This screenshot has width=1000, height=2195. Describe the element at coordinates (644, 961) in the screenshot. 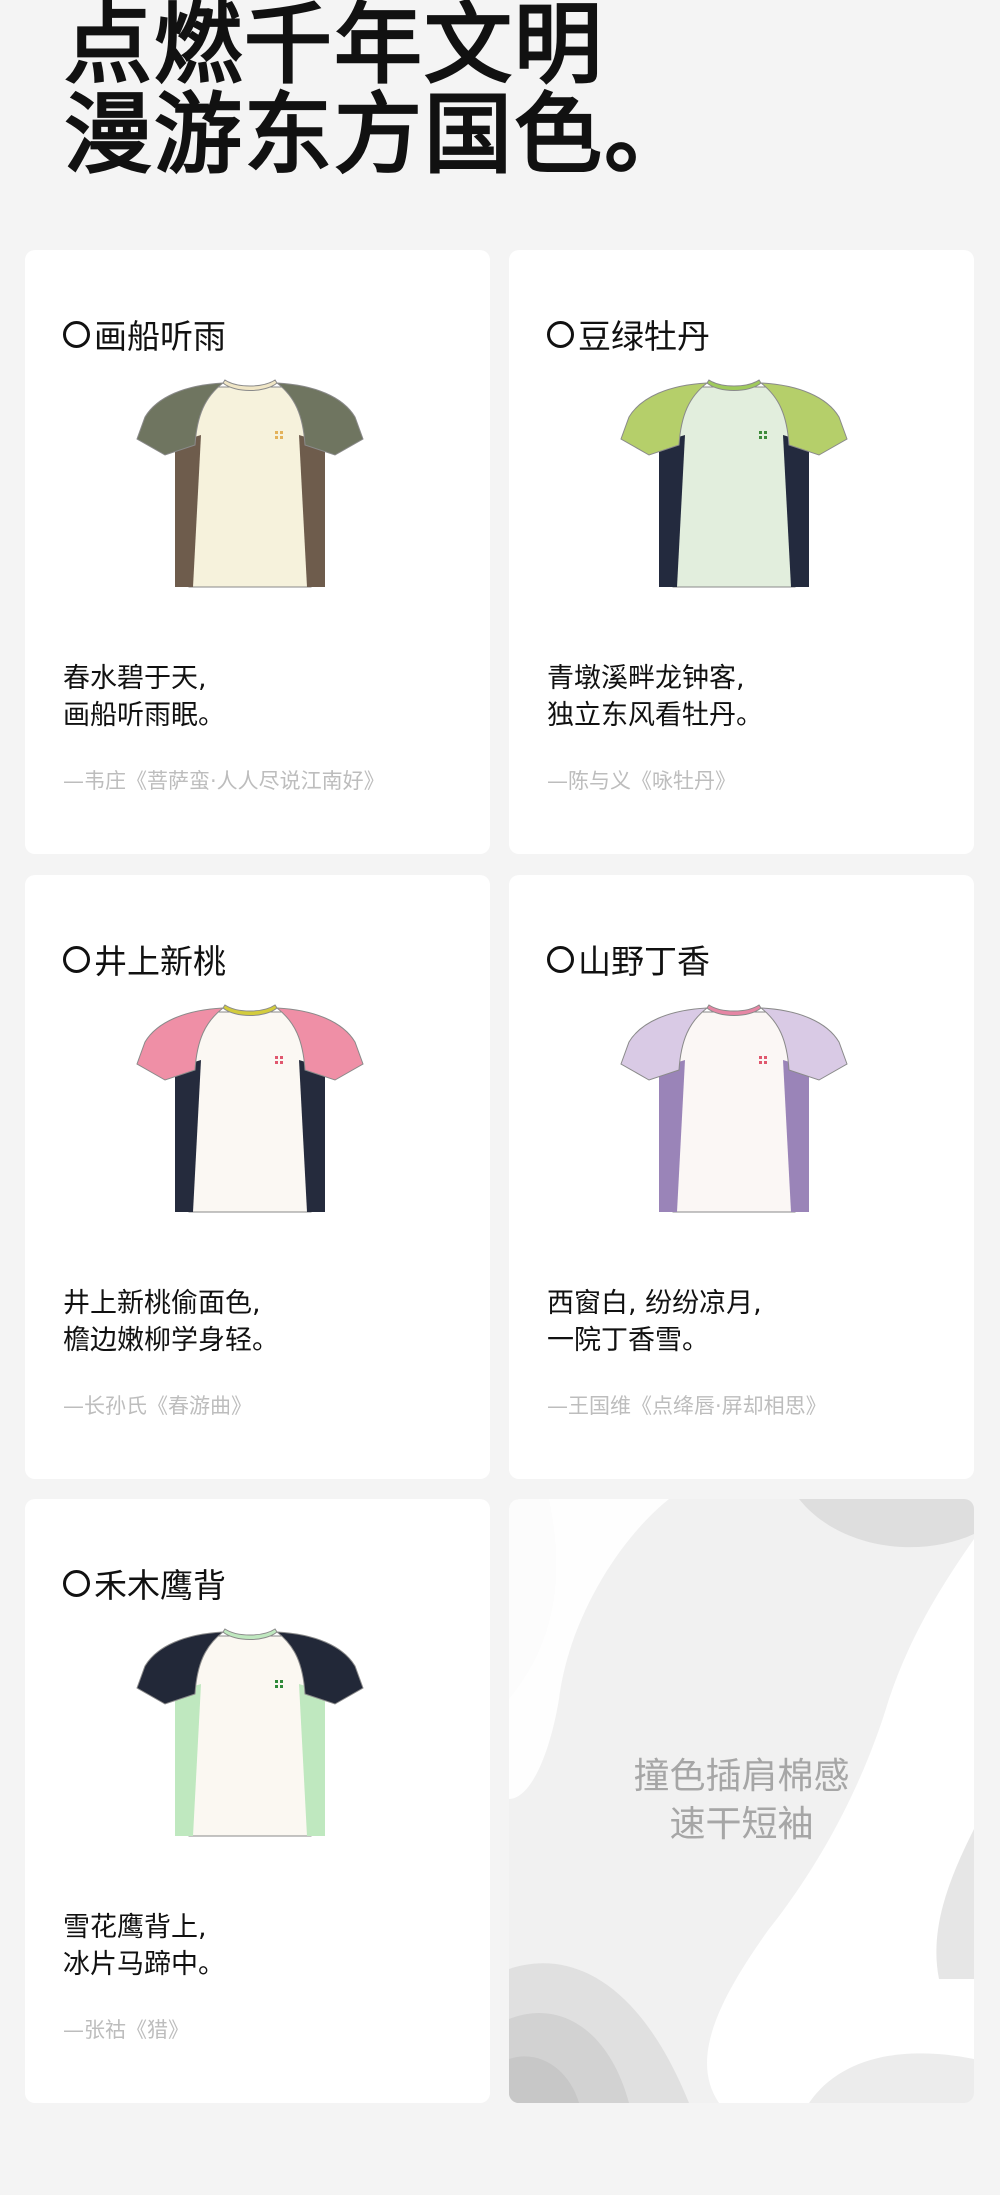

I see `card-title-text: 山野丁香` at that location.